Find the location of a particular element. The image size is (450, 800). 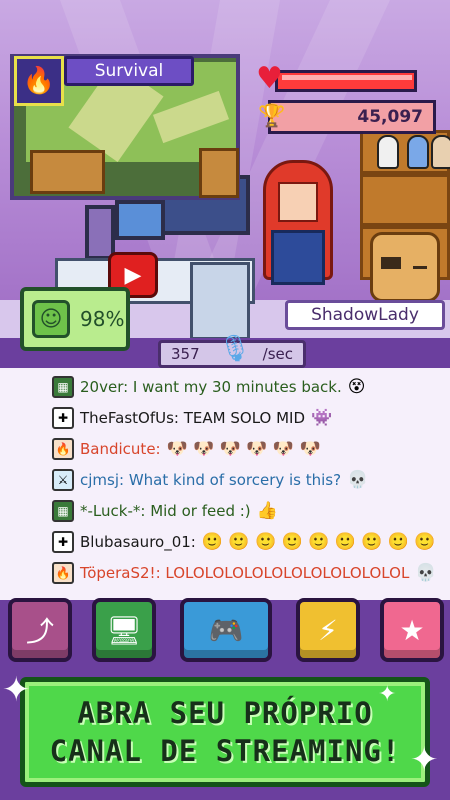

chat-message: ▦ *-Luck-*: Mid or feed :) 👍 is located at coordinates (165, 511).